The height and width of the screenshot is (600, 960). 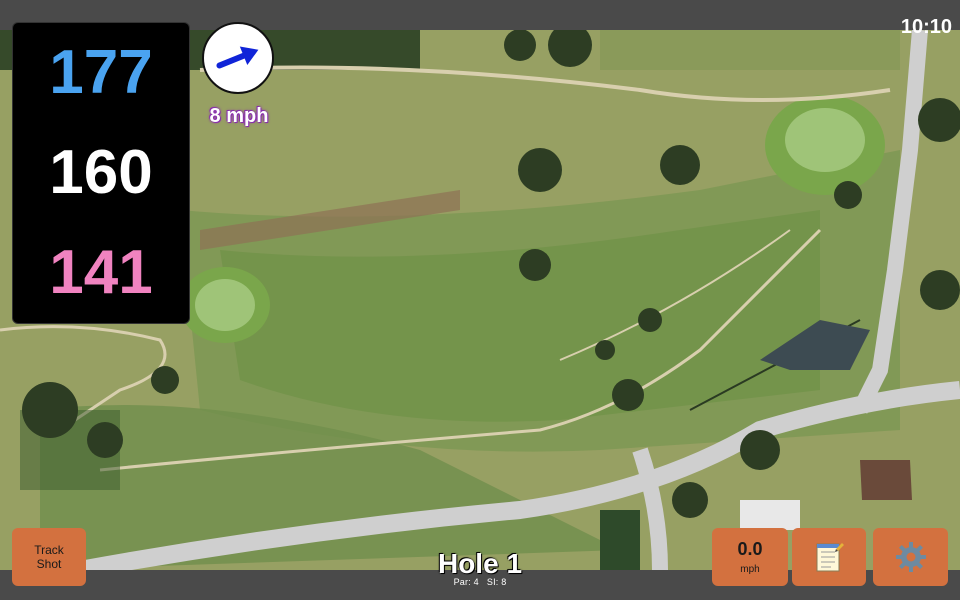 I want to click on notepad-icon, so click(x=830, y=557).